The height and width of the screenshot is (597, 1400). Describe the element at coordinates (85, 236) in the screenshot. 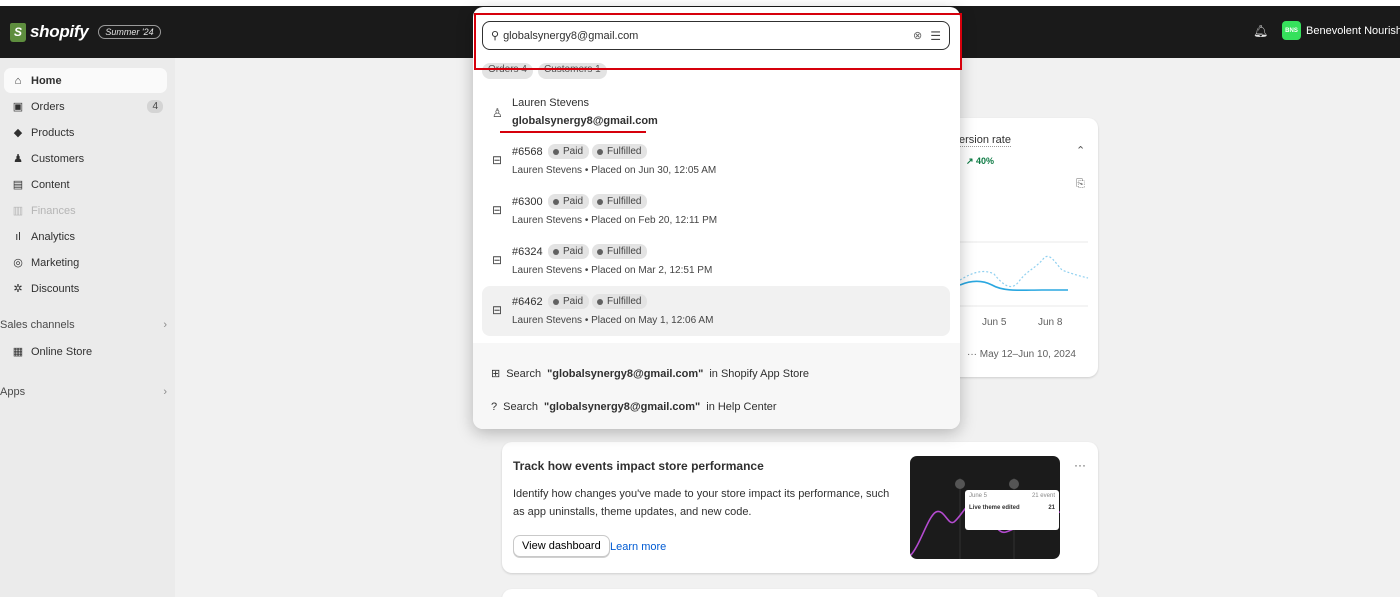

I see `sidebar-item-analytics: ıl Analytics` at that location.